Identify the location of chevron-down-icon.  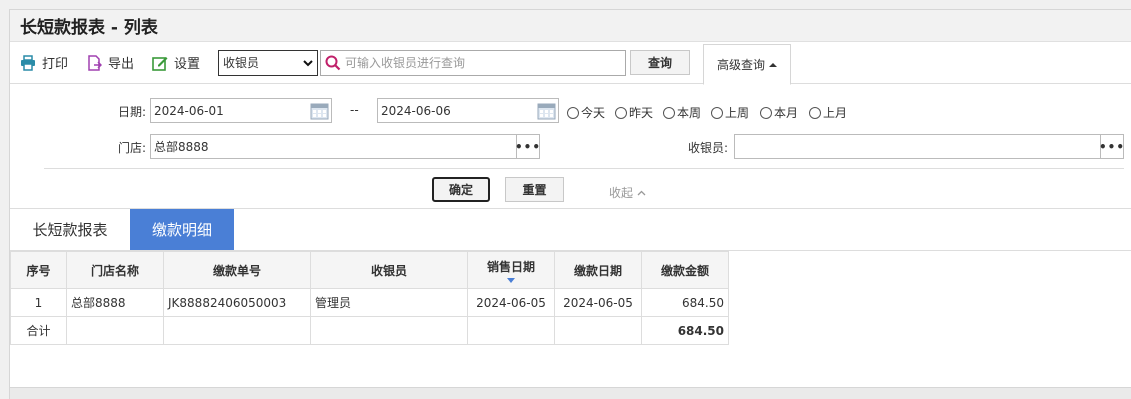
(308, 62).